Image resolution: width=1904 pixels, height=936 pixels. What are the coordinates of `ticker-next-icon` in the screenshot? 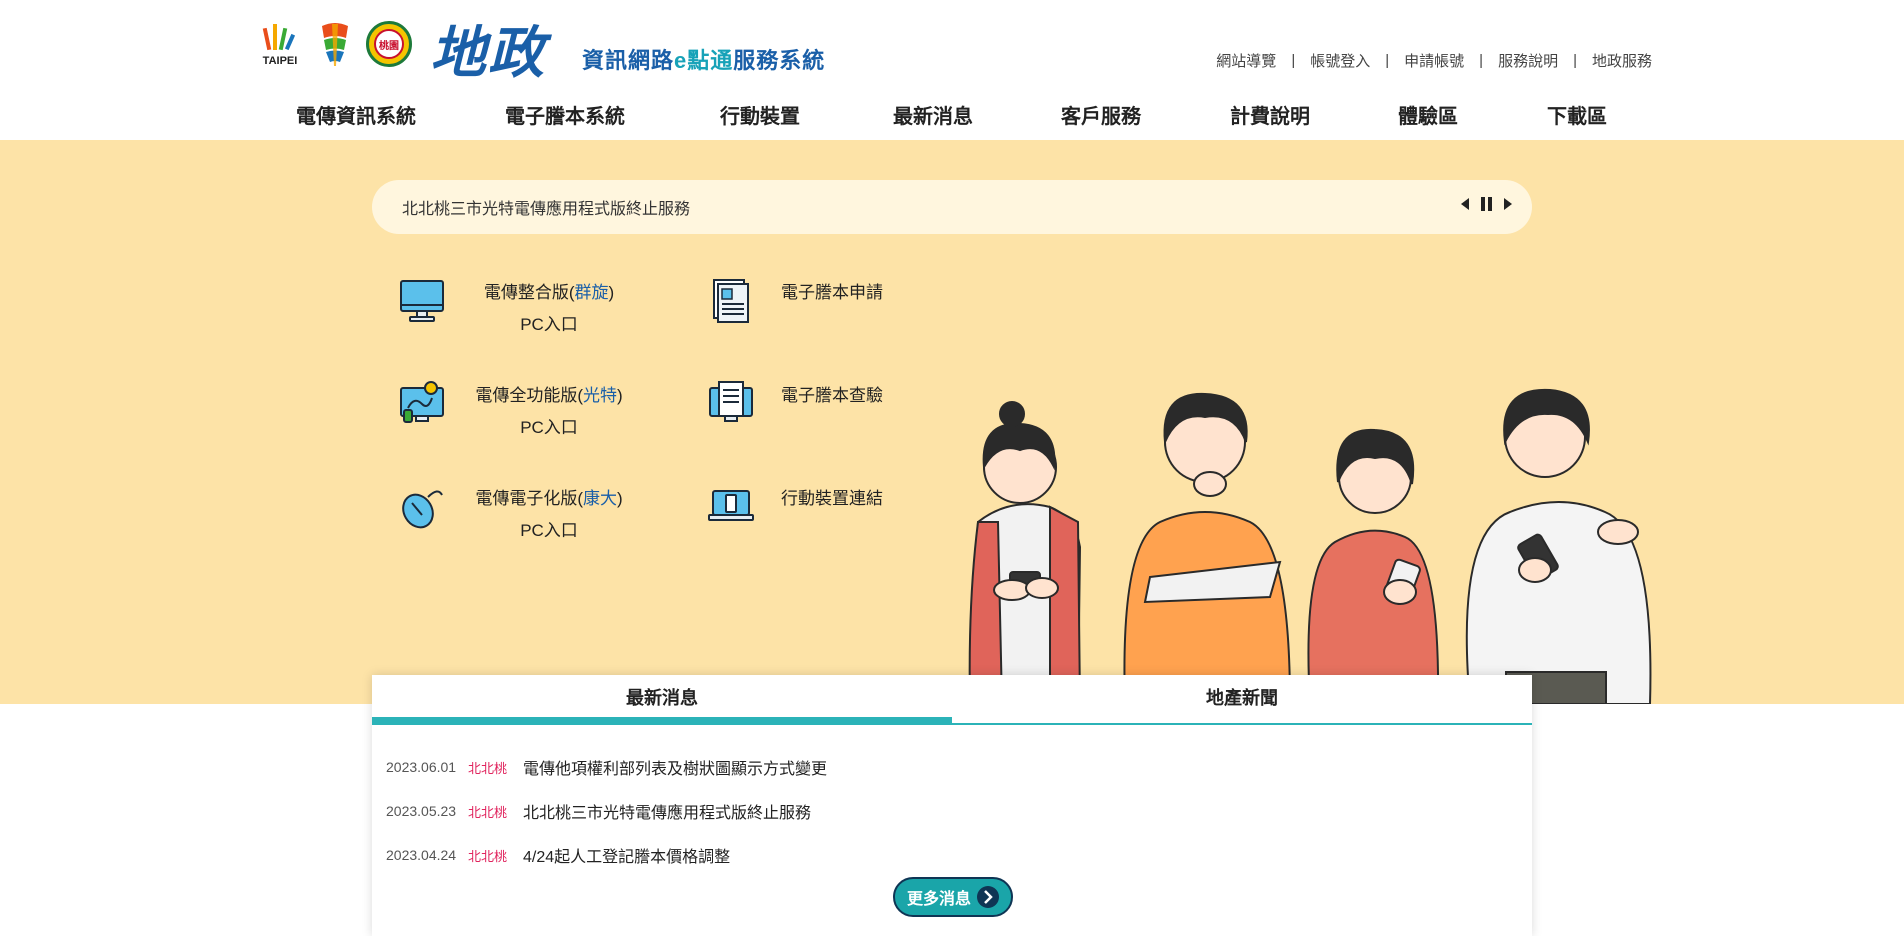 It's located at (1508, 204).